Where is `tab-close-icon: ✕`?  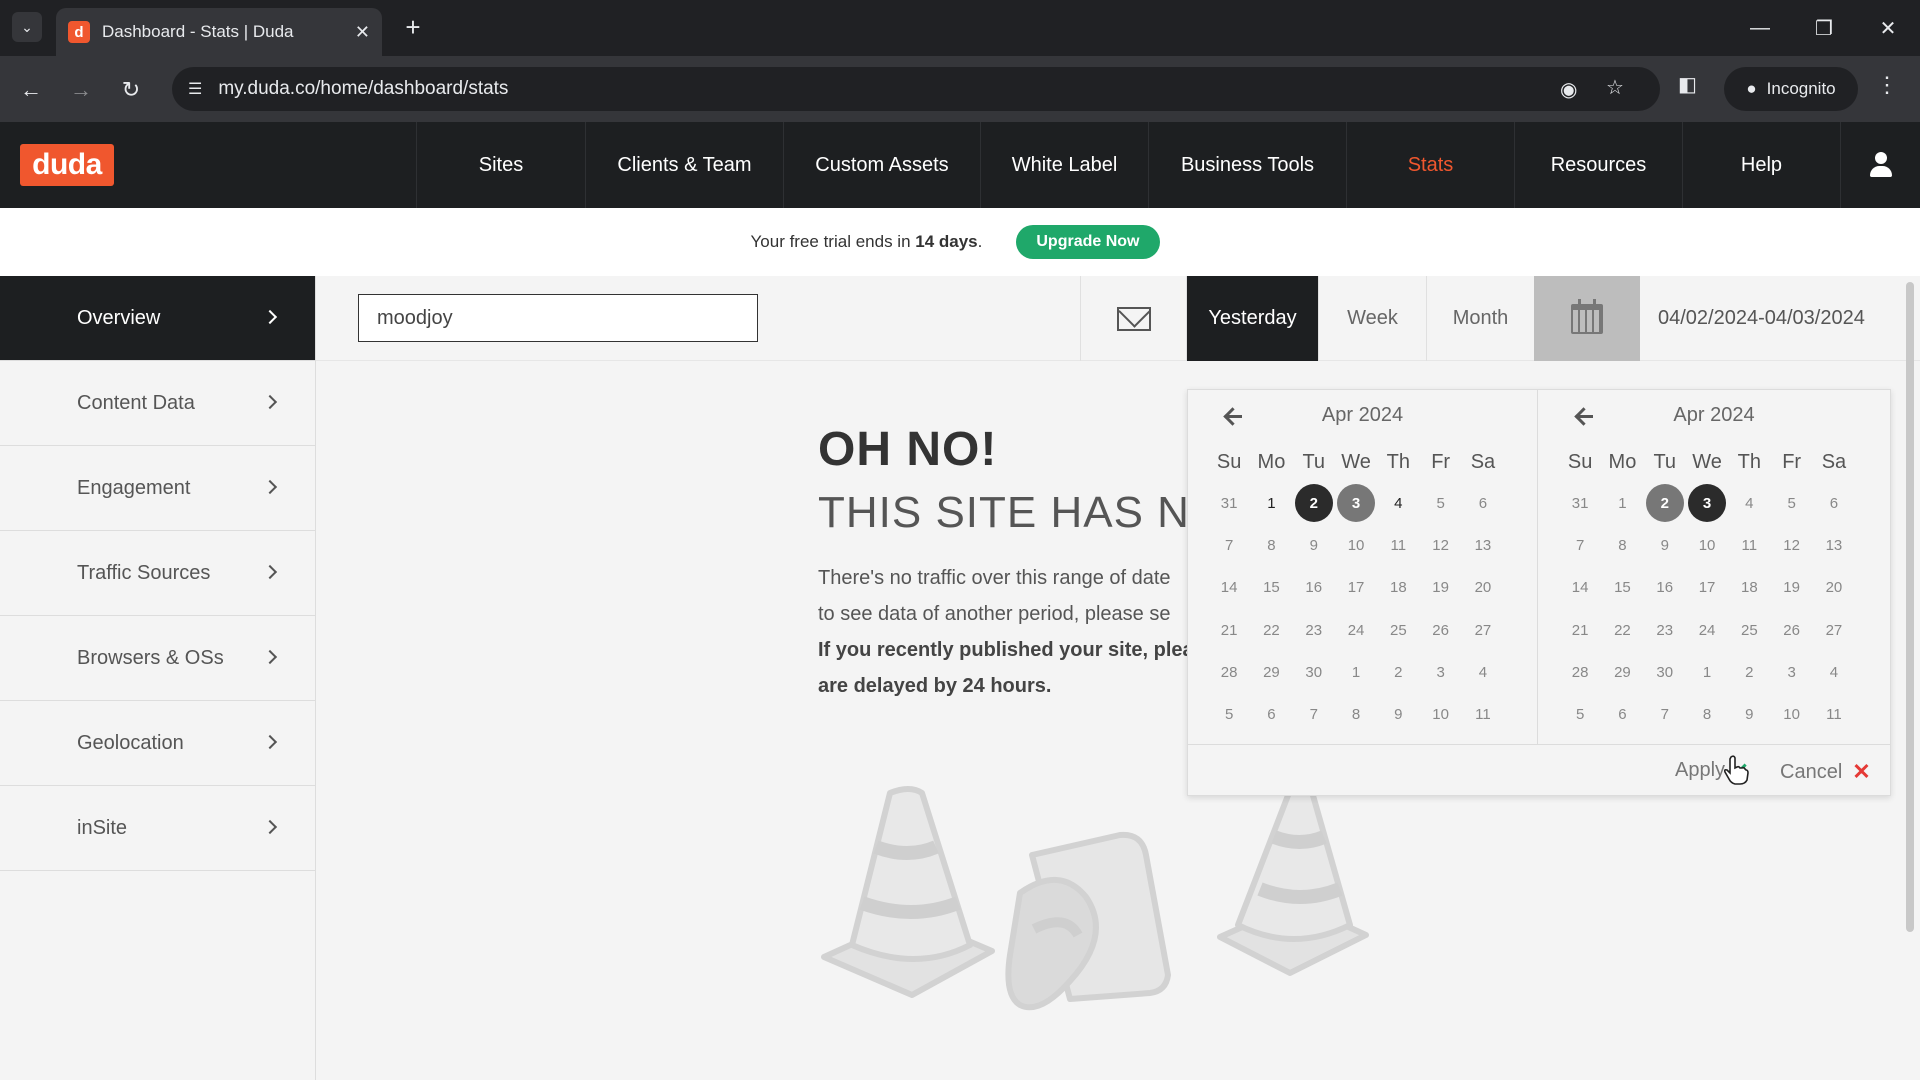 tab-close-icon: ✕ is located at coordinates (362, 32).